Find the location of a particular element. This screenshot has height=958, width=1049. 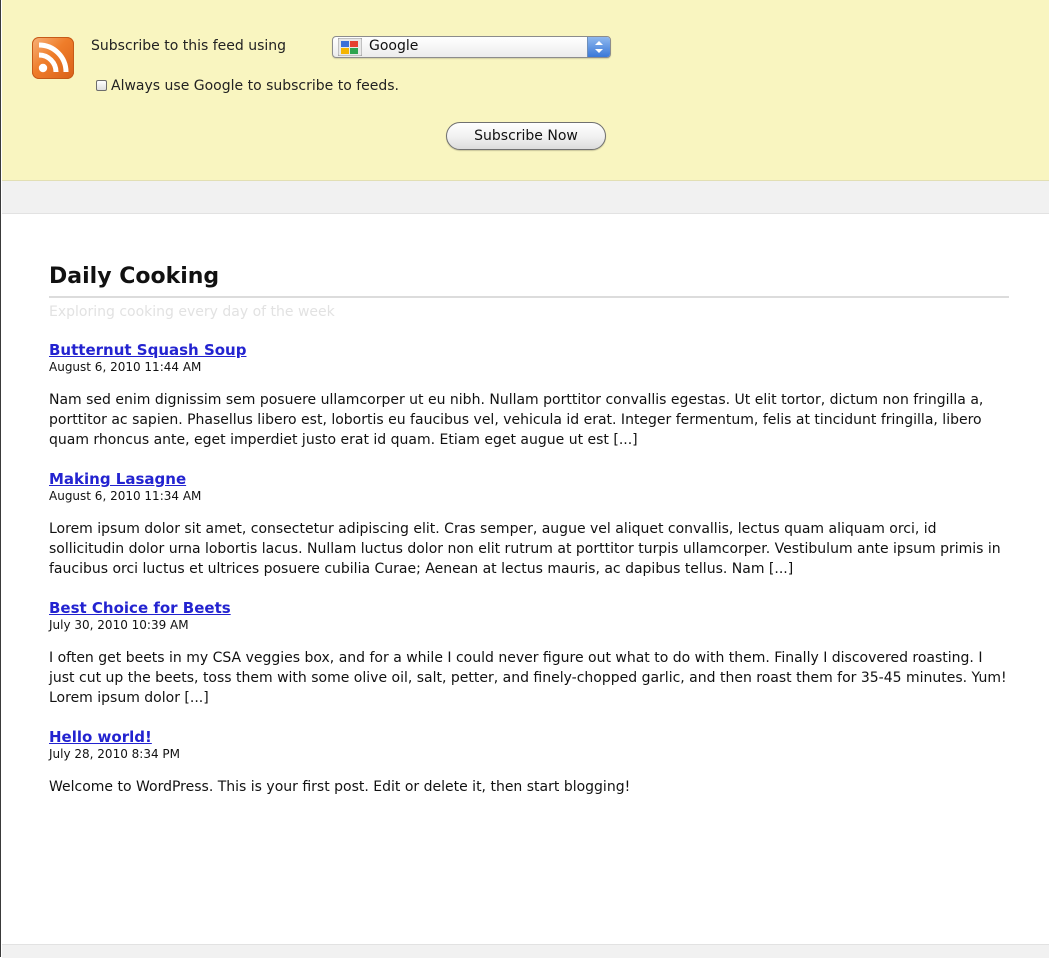

entry-title-link: Hello world! is located at coordinates (100, 737).